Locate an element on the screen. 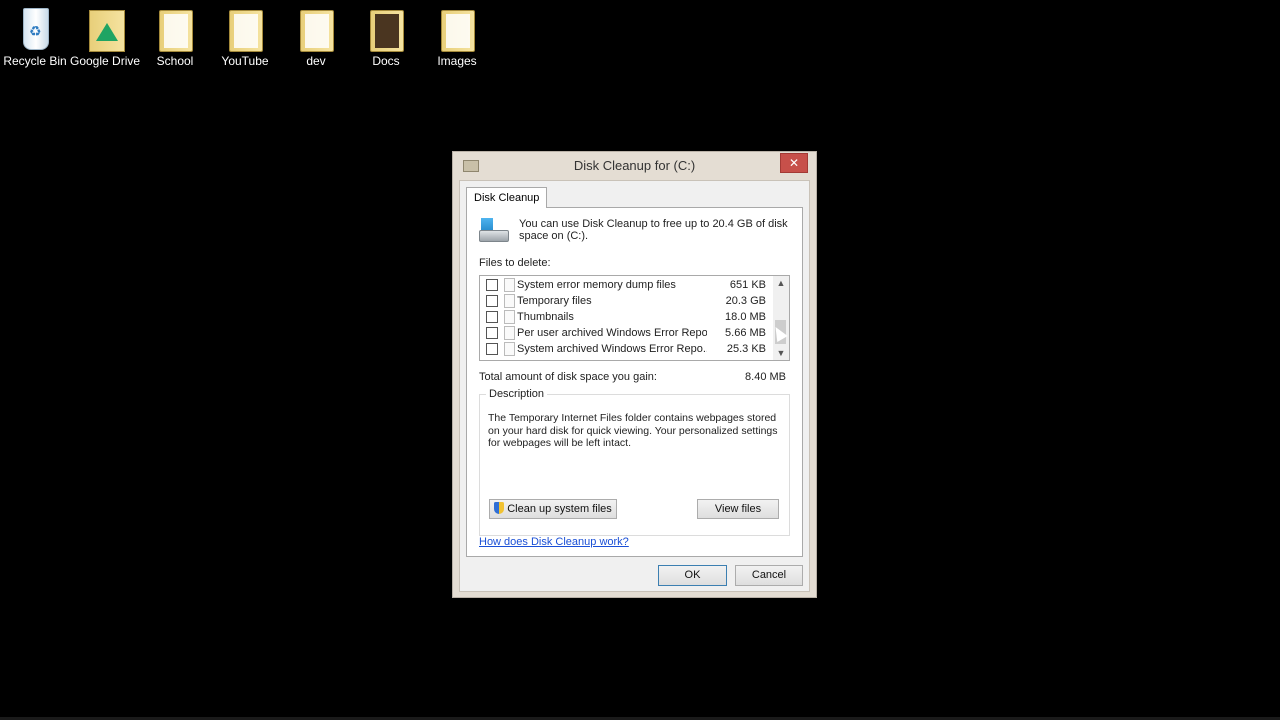  title-bar: Disk Cleanup for (C:) ✕ is located at coordinates (634, 166).